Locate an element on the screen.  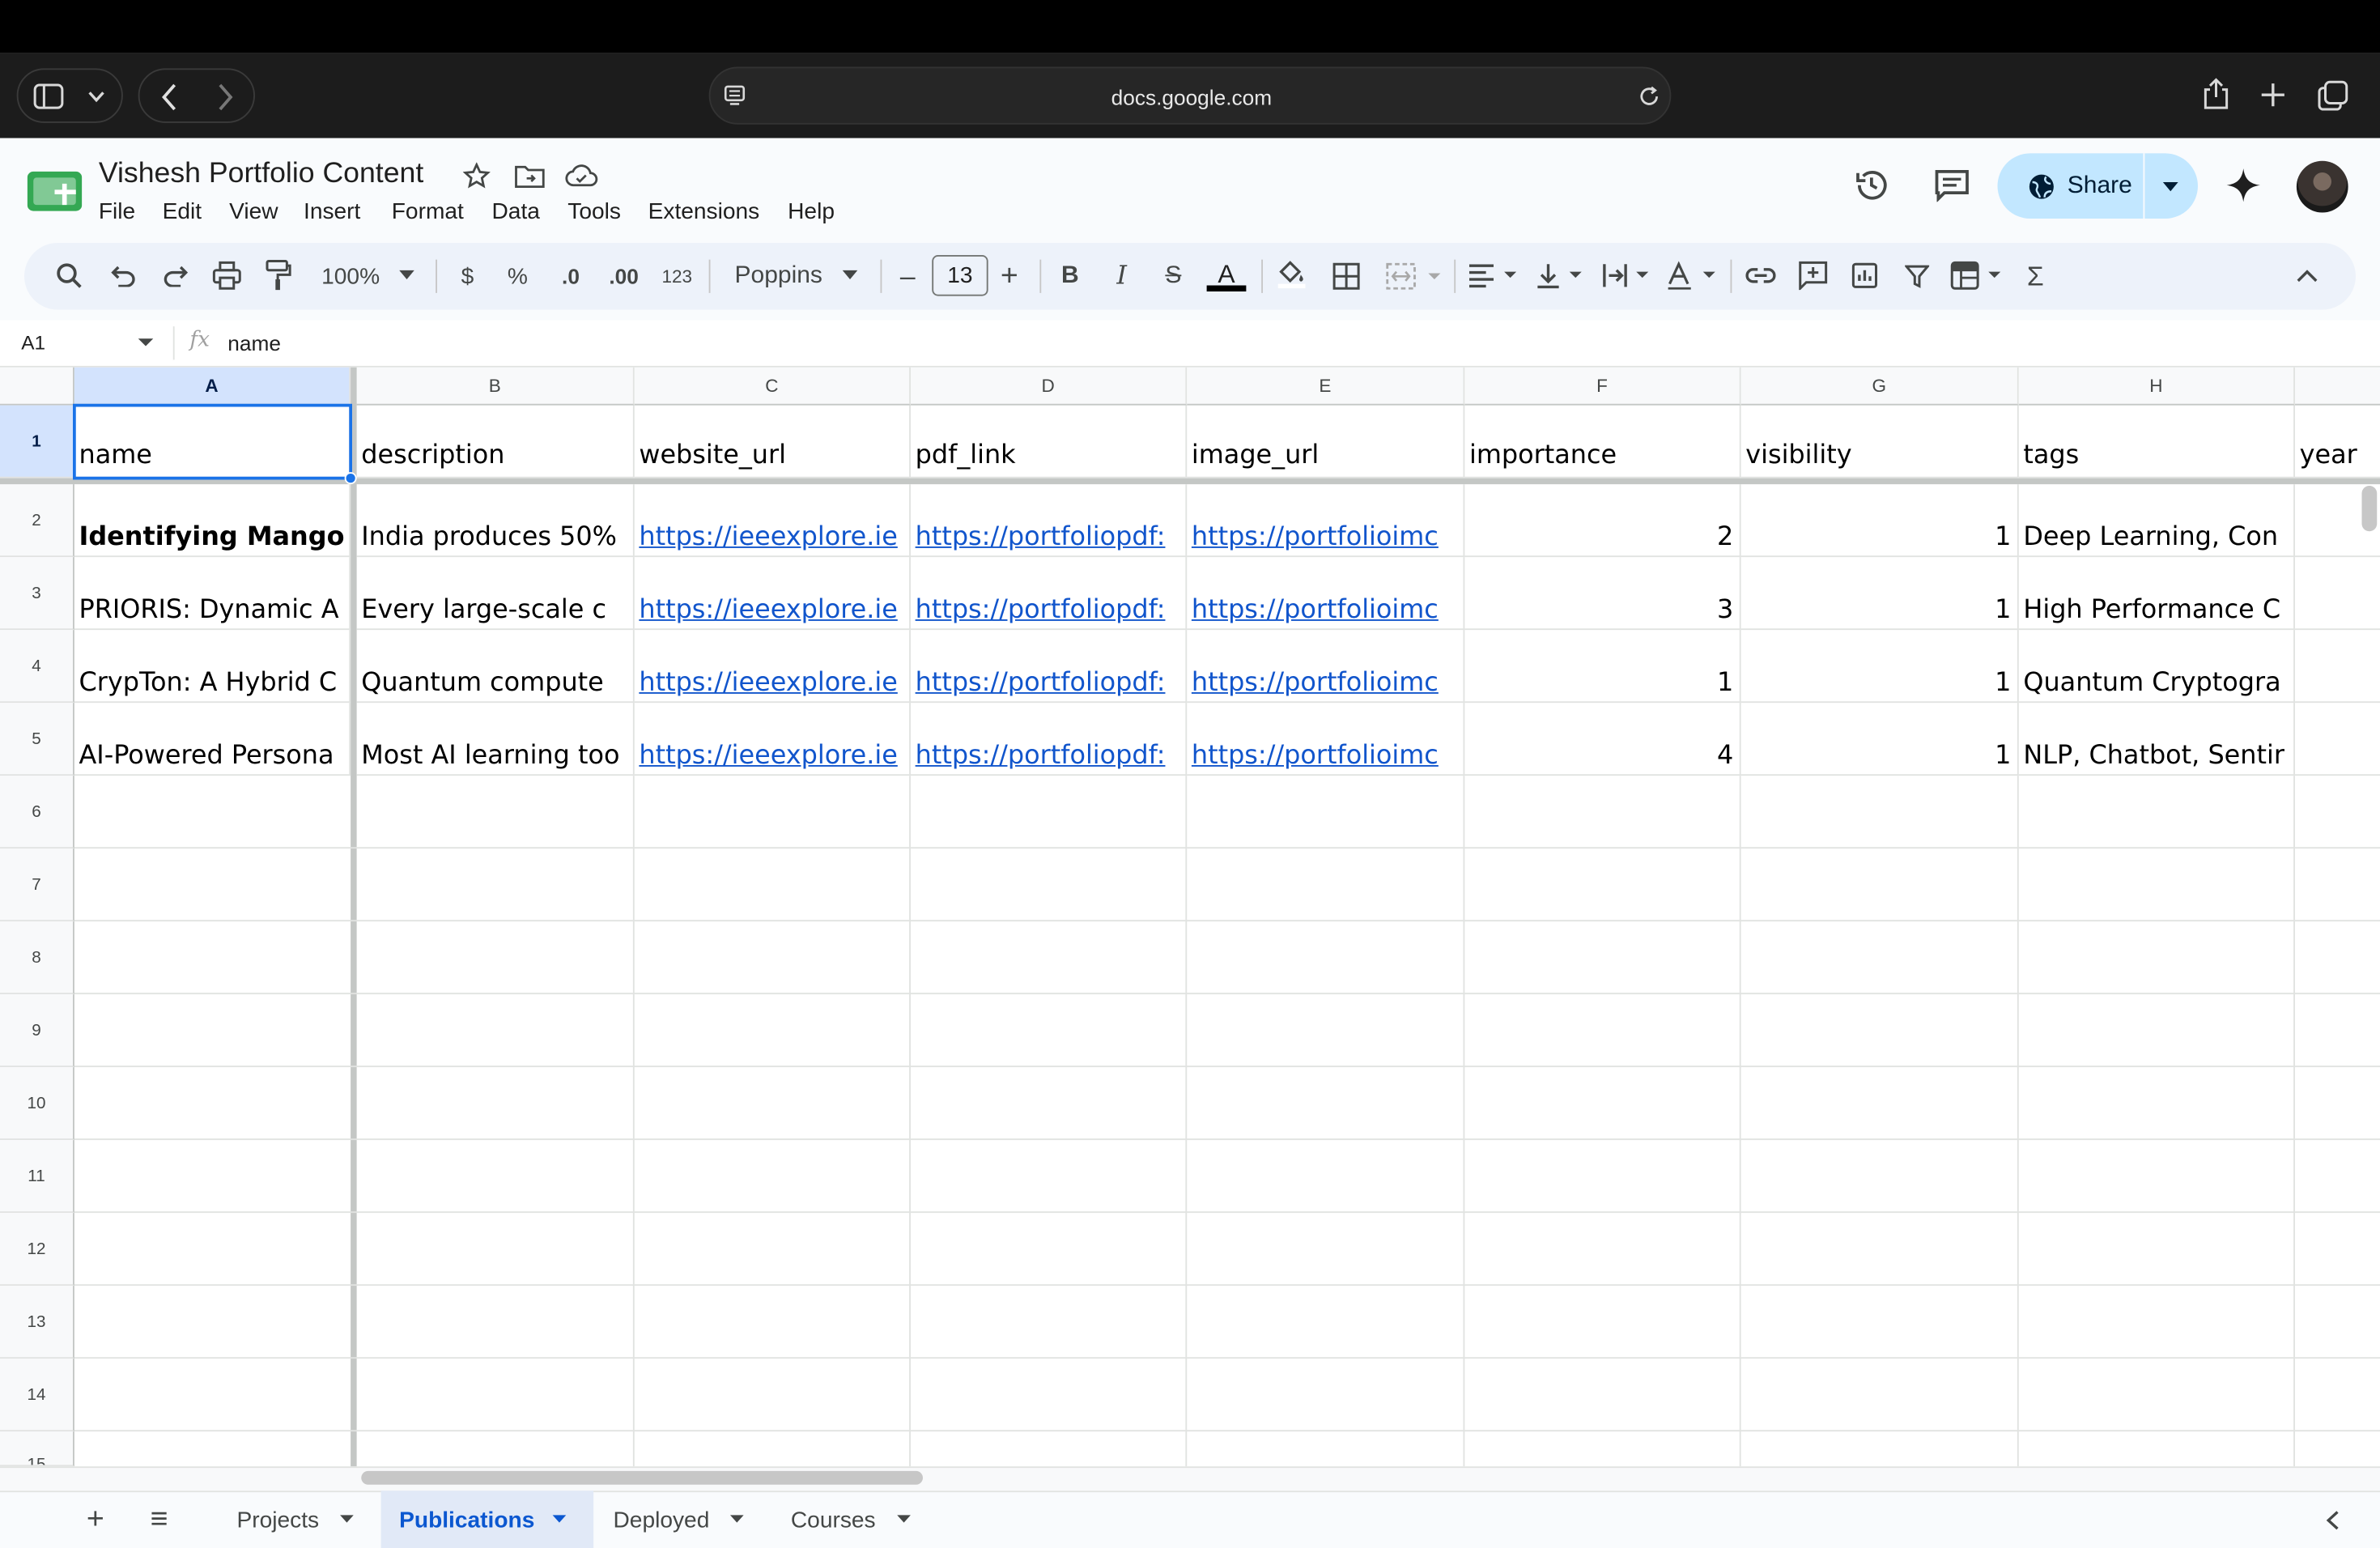
column-header-g: G is located at coordinates (1880, 387).